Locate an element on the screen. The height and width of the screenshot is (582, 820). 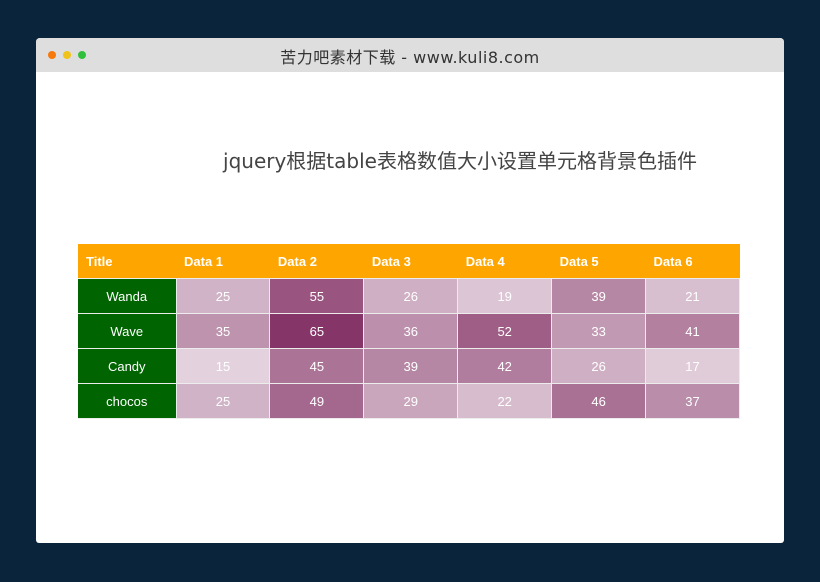
row-name-cell: Wanda is located at coordinates (127, 296).